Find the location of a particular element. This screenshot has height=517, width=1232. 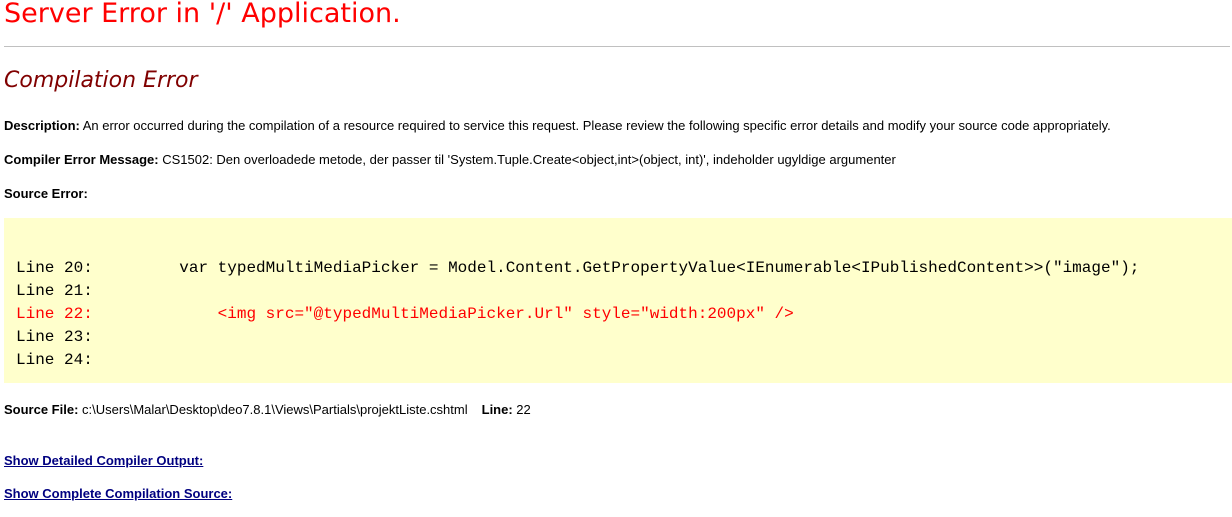

code-line: Line 23: is located at coordinates (54, 337).